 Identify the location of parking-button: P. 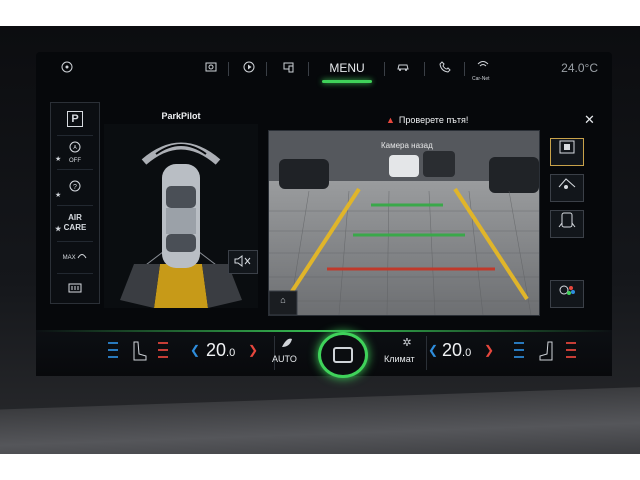
(75, 119).